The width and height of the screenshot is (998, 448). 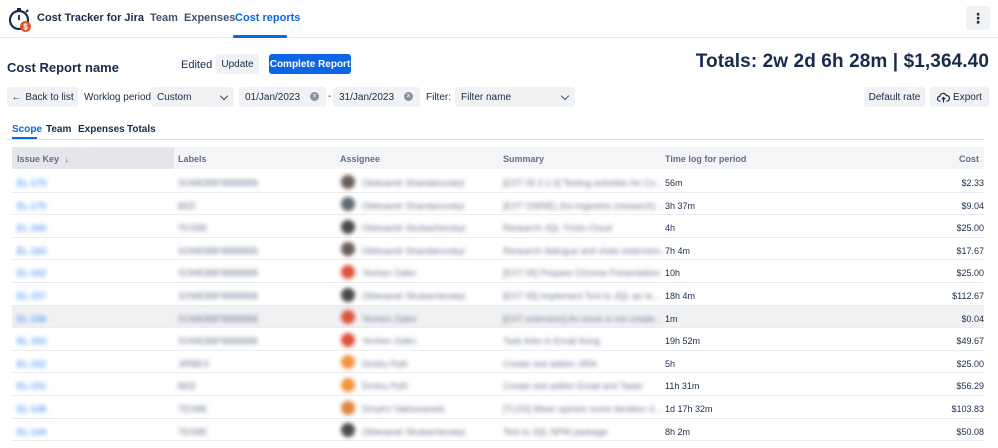 What do you see at coordinates (20, 19) in the screenshot?
I see `stopwatch-dollar-icon: $` at bounding box center [20, 19].